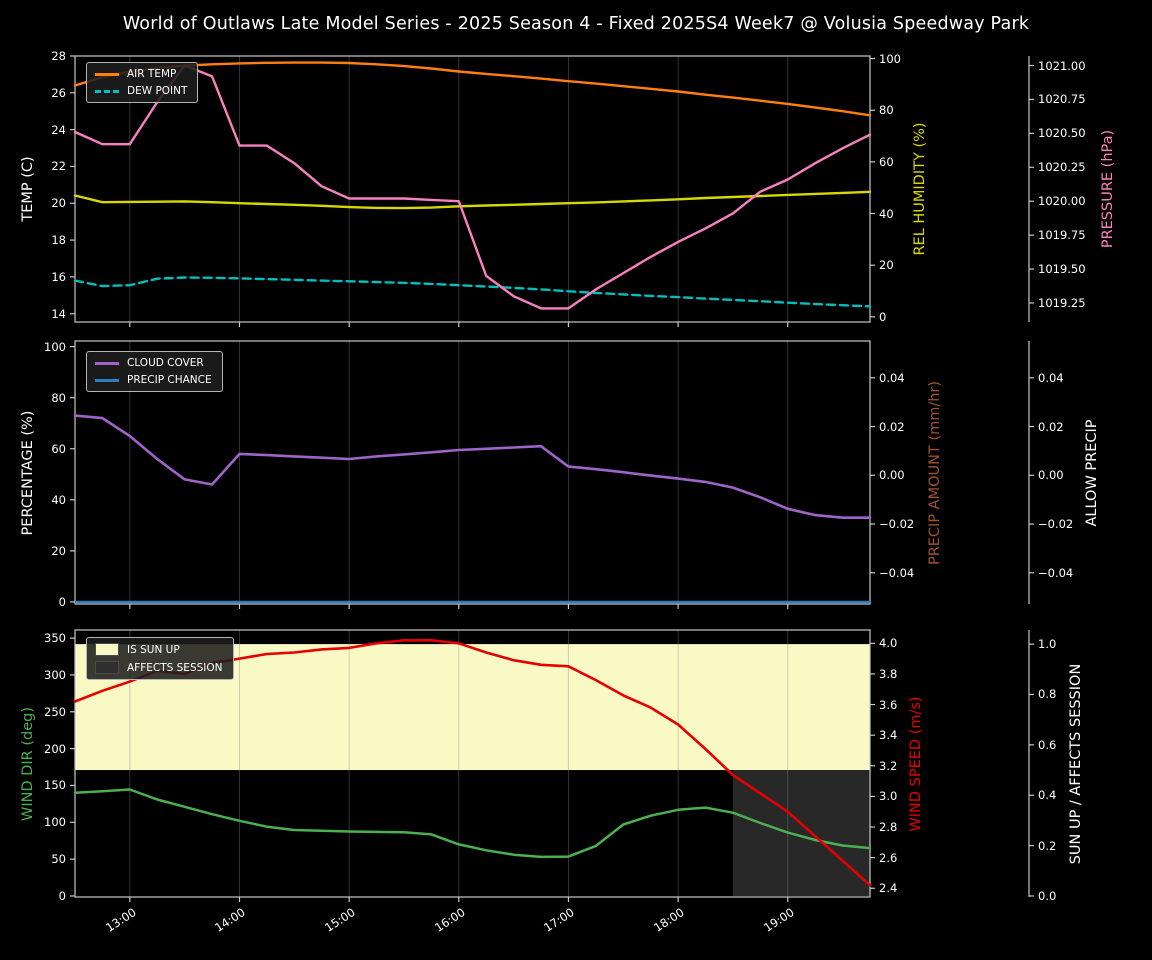 This screenshot has height=960, width=1152. Describe the element at coordinates (160, 658) in the screenshot. I see `wind-sun-legend: IS SUN UP AFFECTS SESSION` at that location.